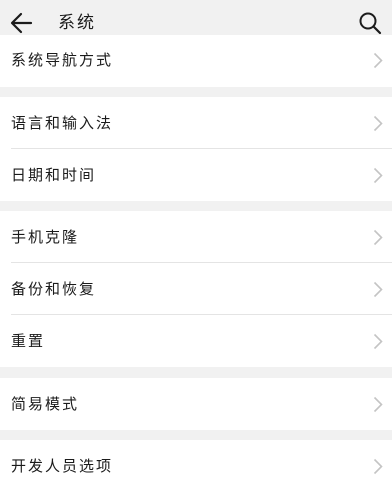 The height and width of the screenshot is (492, 392). What do you see at coordinates (45, 237) in the screenshot?
I see `settings-item-label: 手机克隆` at bounding box center [45, 237].